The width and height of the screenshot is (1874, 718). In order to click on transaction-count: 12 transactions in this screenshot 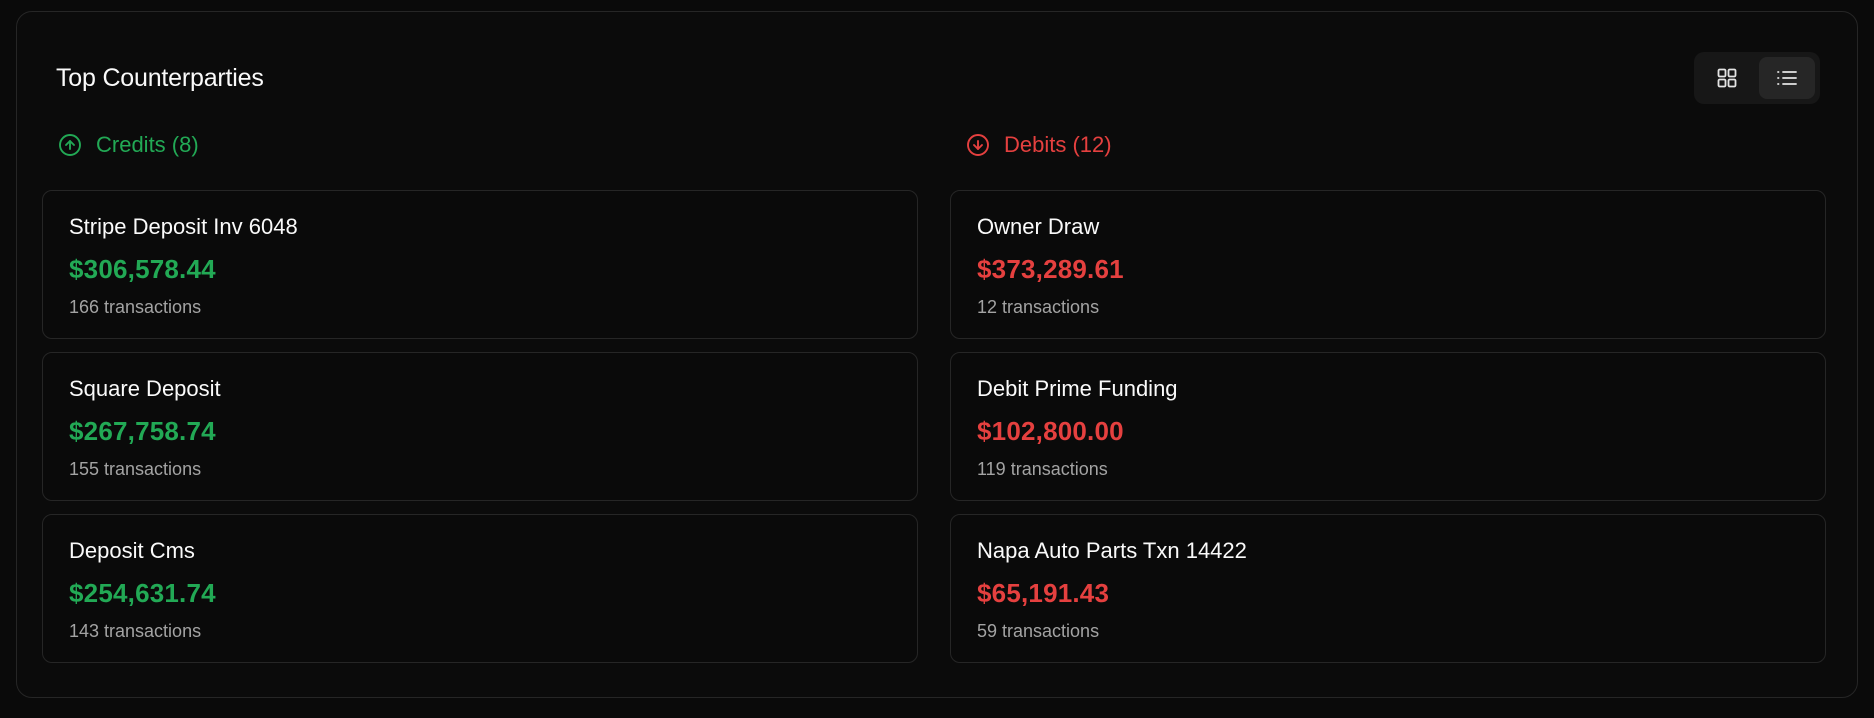, I will do `click(1038, 307)`.